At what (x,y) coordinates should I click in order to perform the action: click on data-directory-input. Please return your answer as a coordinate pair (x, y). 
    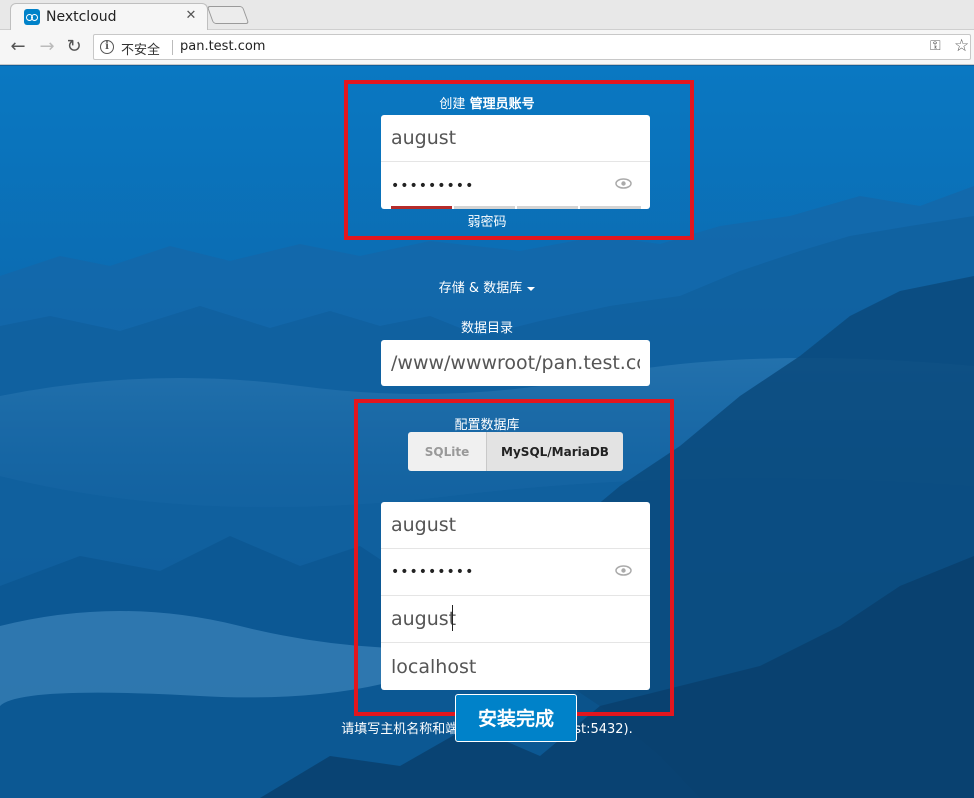
    Looking at the image, I should click on (515, 363).